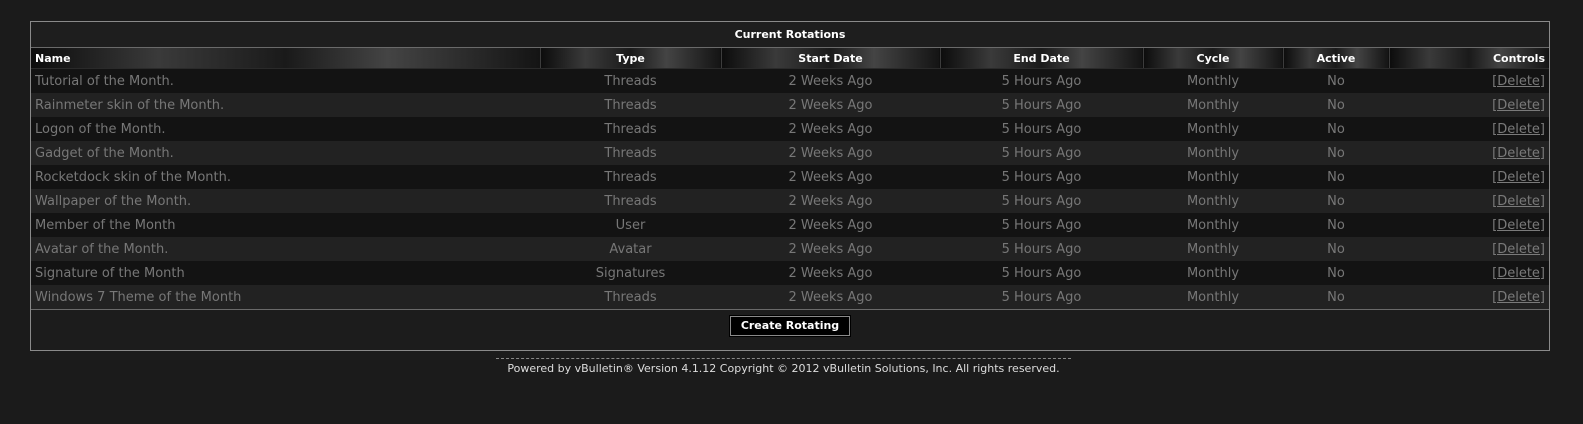 The width and height of the screenshot is (1583, 424). I want to click on column-header-name: Name, so click(286, 58).